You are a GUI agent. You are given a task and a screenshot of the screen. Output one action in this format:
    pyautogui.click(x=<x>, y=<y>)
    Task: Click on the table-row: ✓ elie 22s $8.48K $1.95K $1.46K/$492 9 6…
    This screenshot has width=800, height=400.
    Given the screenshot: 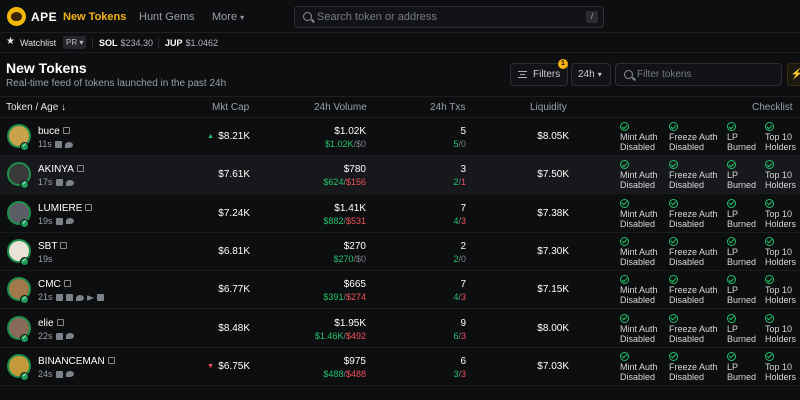 What is the action you would take?
    pyautogui.click(x=400, y=329)
    